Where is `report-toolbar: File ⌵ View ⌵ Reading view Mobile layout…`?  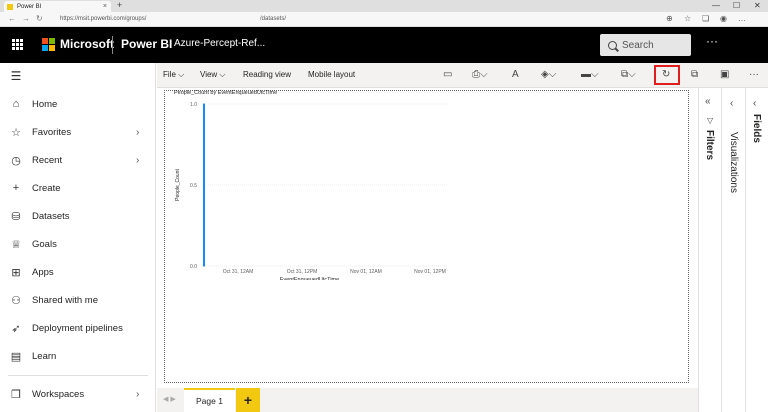
report-toolbar: File ⌵ View ⌵ Reading view Mobile layout… is located at coordinates (462, 75).